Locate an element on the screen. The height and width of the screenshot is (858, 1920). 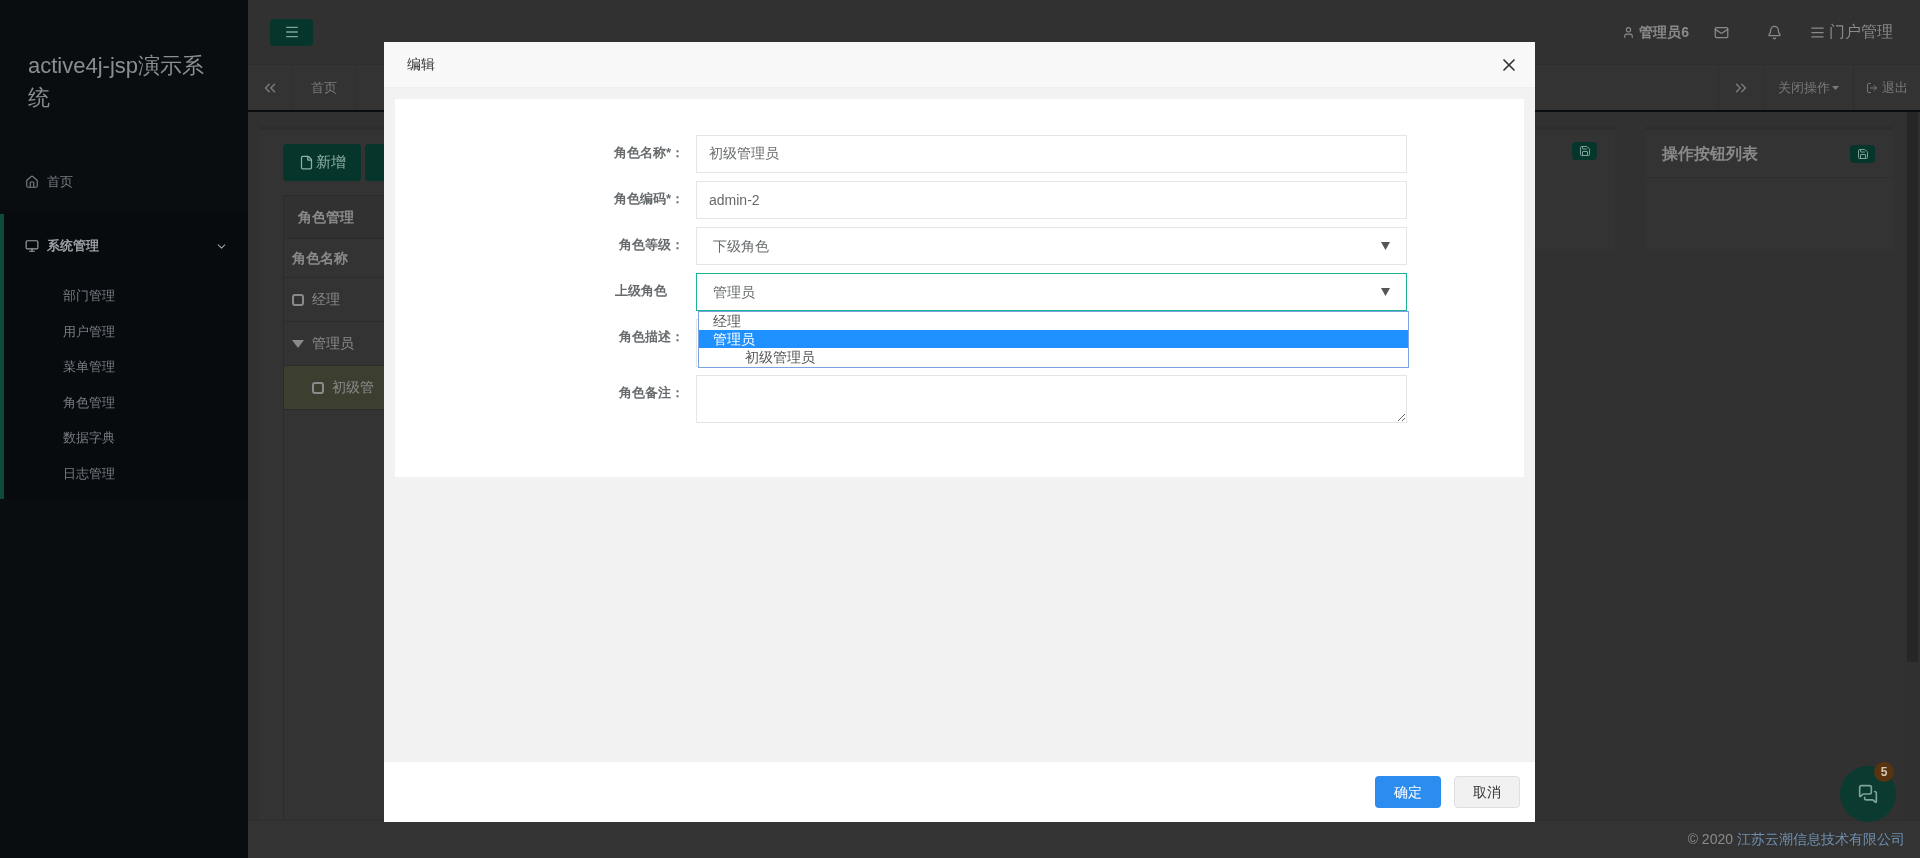
list-icon is located at coordinates (1817, 32).